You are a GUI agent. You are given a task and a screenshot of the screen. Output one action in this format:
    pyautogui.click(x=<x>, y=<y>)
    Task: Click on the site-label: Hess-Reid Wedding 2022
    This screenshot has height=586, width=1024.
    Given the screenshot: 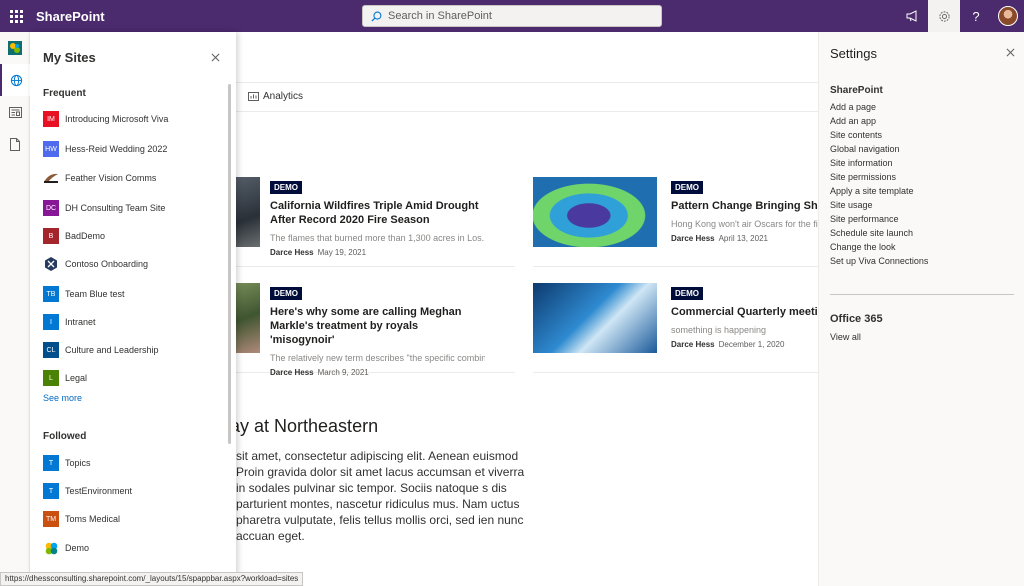 What is the action you would take?
    pyautogui.click(x=116, y=149)
    